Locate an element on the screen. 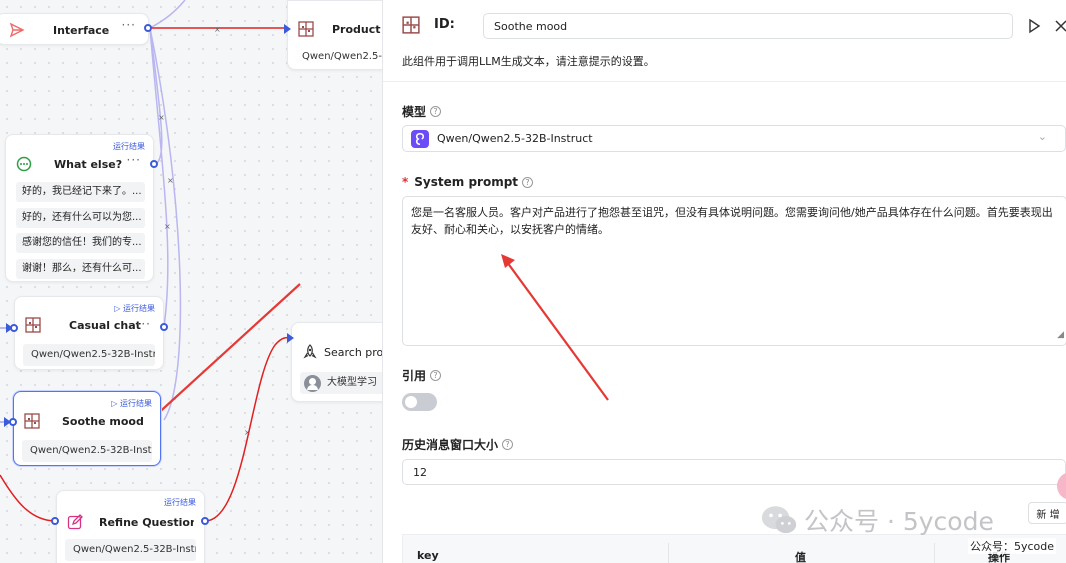 This screenshot has width=1066, height=563. component-description: 此组件用于调用LLM生成文本，请注意提示的设置。 is located at coordinates (528, 61).